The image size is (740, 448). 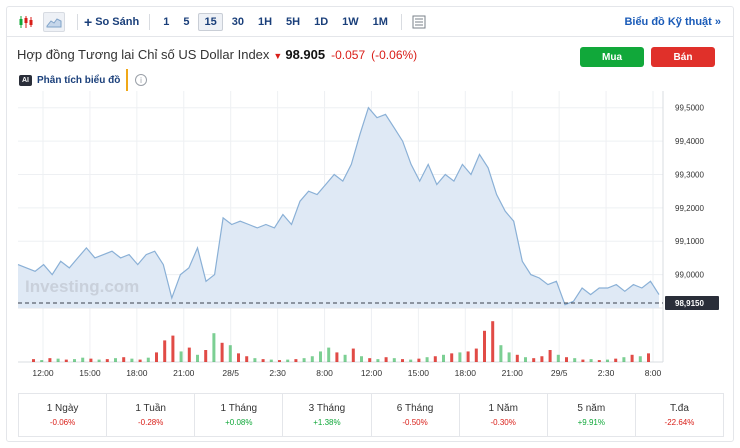 What do you see at coordinates (466, 373) in the screenshot?
I see `x-tick-label: 18:00` at bounding box center [466, 373].